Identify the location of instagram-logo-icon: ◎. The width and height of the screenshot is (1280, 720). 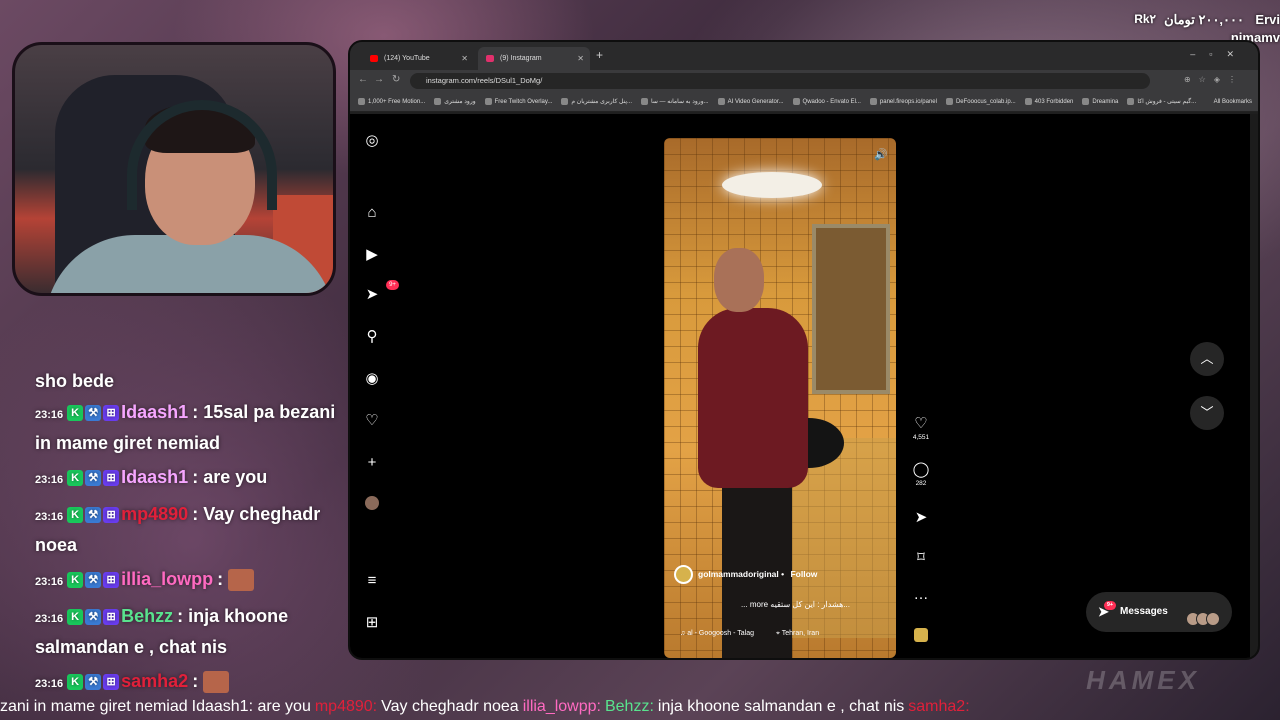
(372, 141).